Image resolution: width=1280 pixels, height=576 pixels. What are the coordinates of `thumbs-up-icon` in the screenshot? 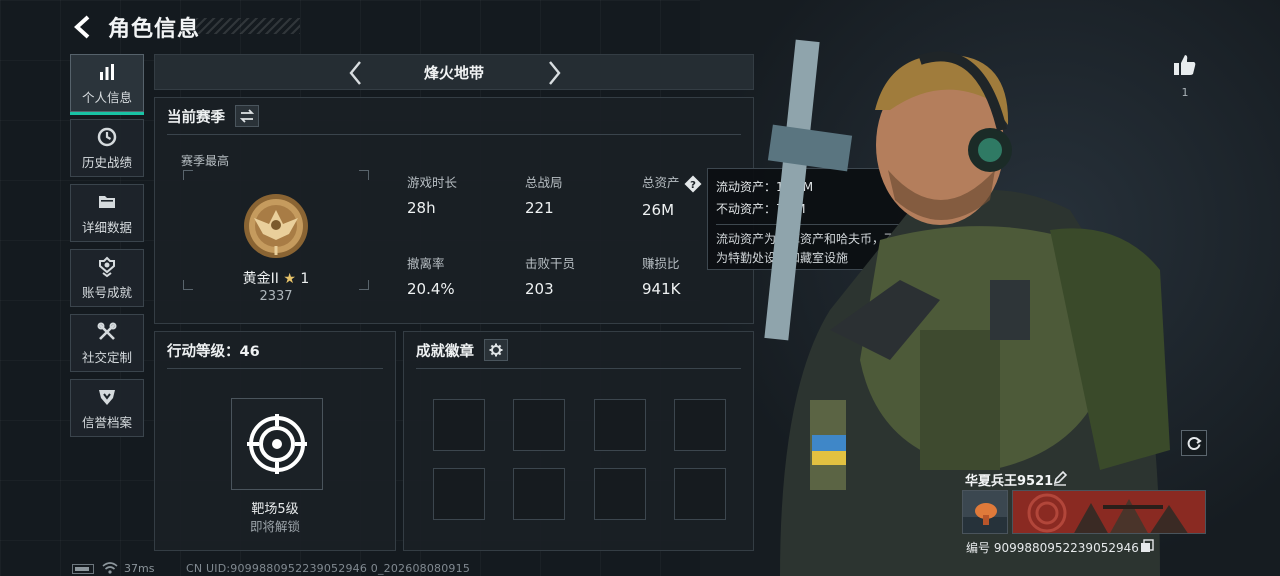 It's located at (1185, 65).